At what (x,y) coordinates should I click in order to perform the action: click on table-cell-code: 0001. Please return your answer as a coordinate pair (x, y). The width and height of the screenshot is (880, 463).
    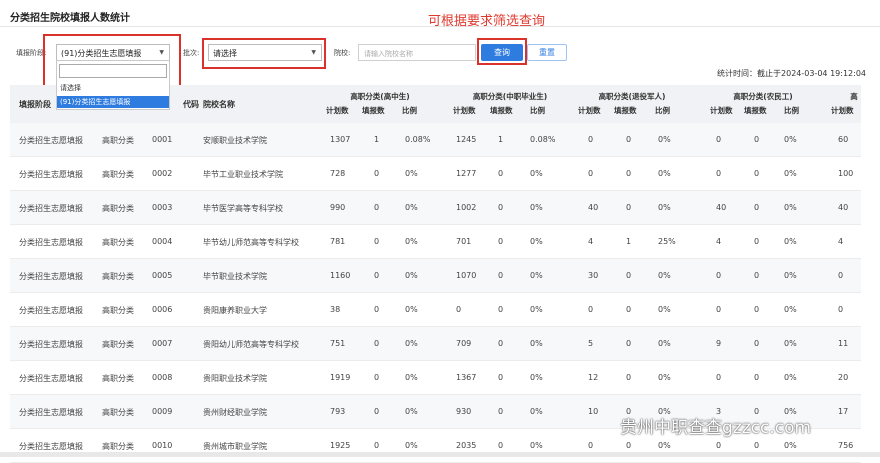
    Looking at the image, I should click on (162, 139).